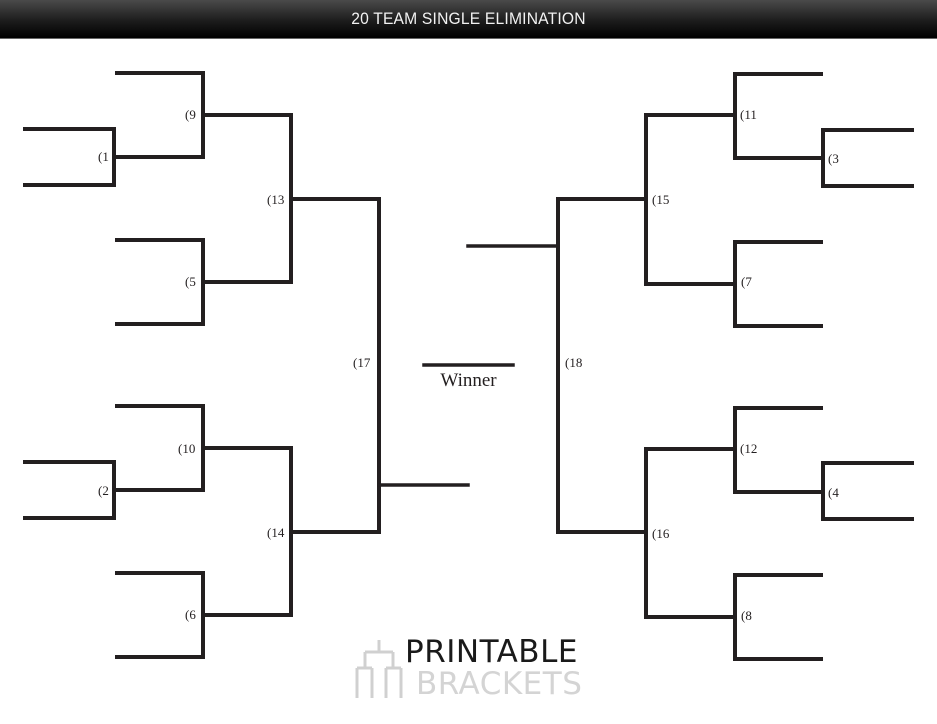 The height and width of the screenshot is (724, 937). I want to click on left-bottom-half, so click(202, 531).